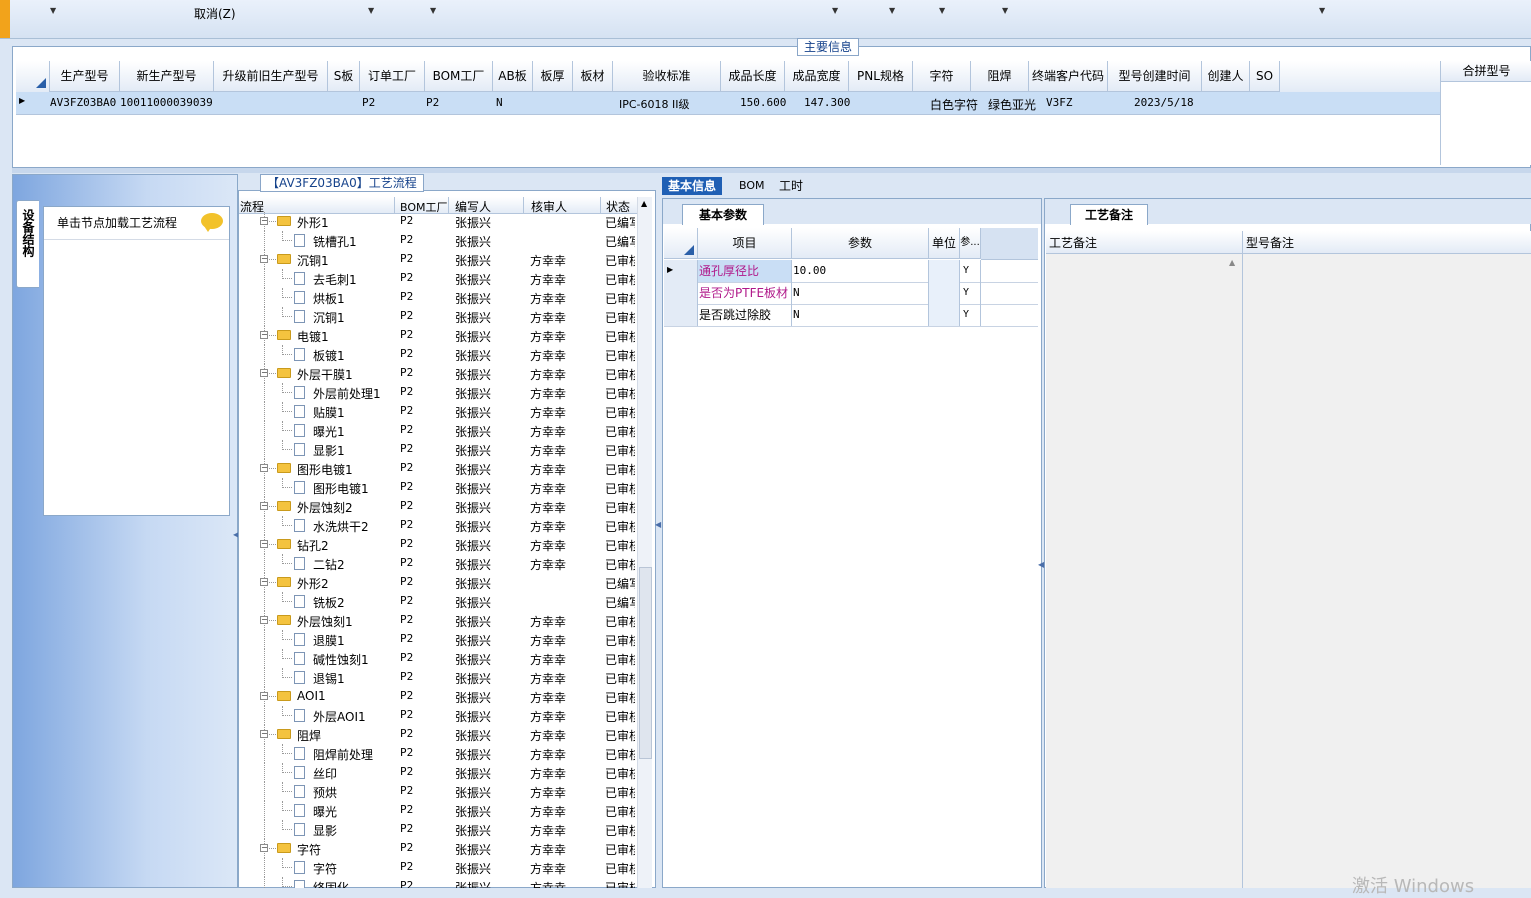 Image resolution: width=1531 pixels, height=898 pixels. Describe the element at coordinates (438, 882) in the screenshot. I see `tree-row: 终固化 P2 张振兴 方幸幸 已审核` at that location.